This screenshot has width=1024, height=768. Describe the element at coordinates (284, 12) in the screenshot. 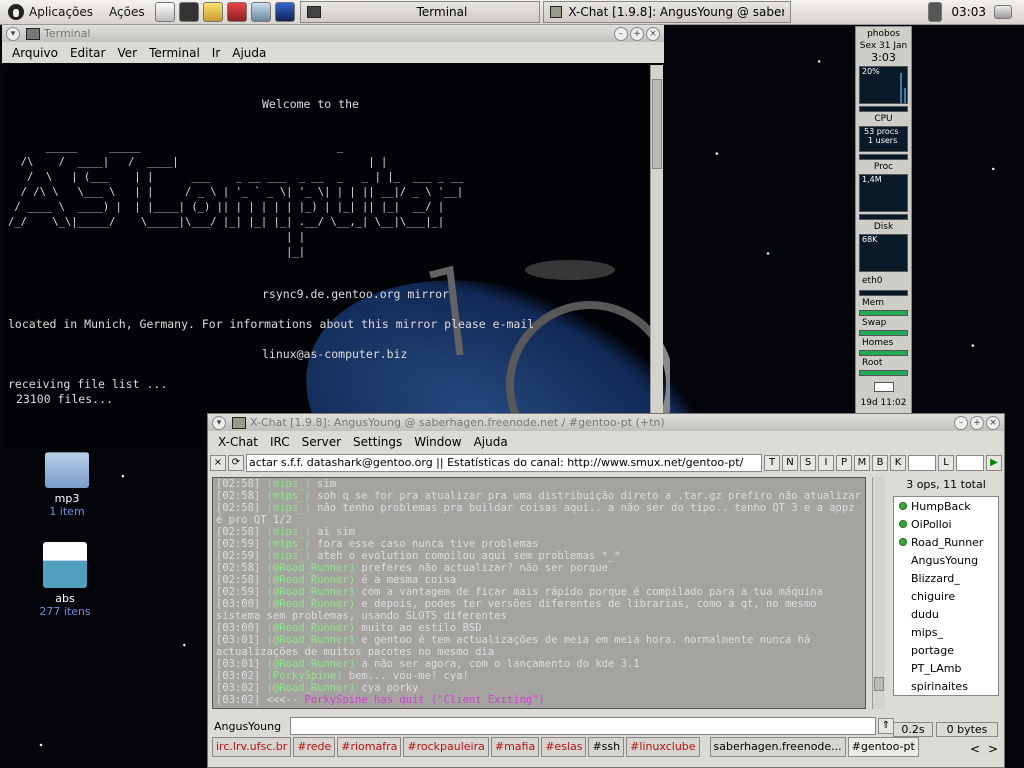

I see `browser-launcher-icon` at that location.